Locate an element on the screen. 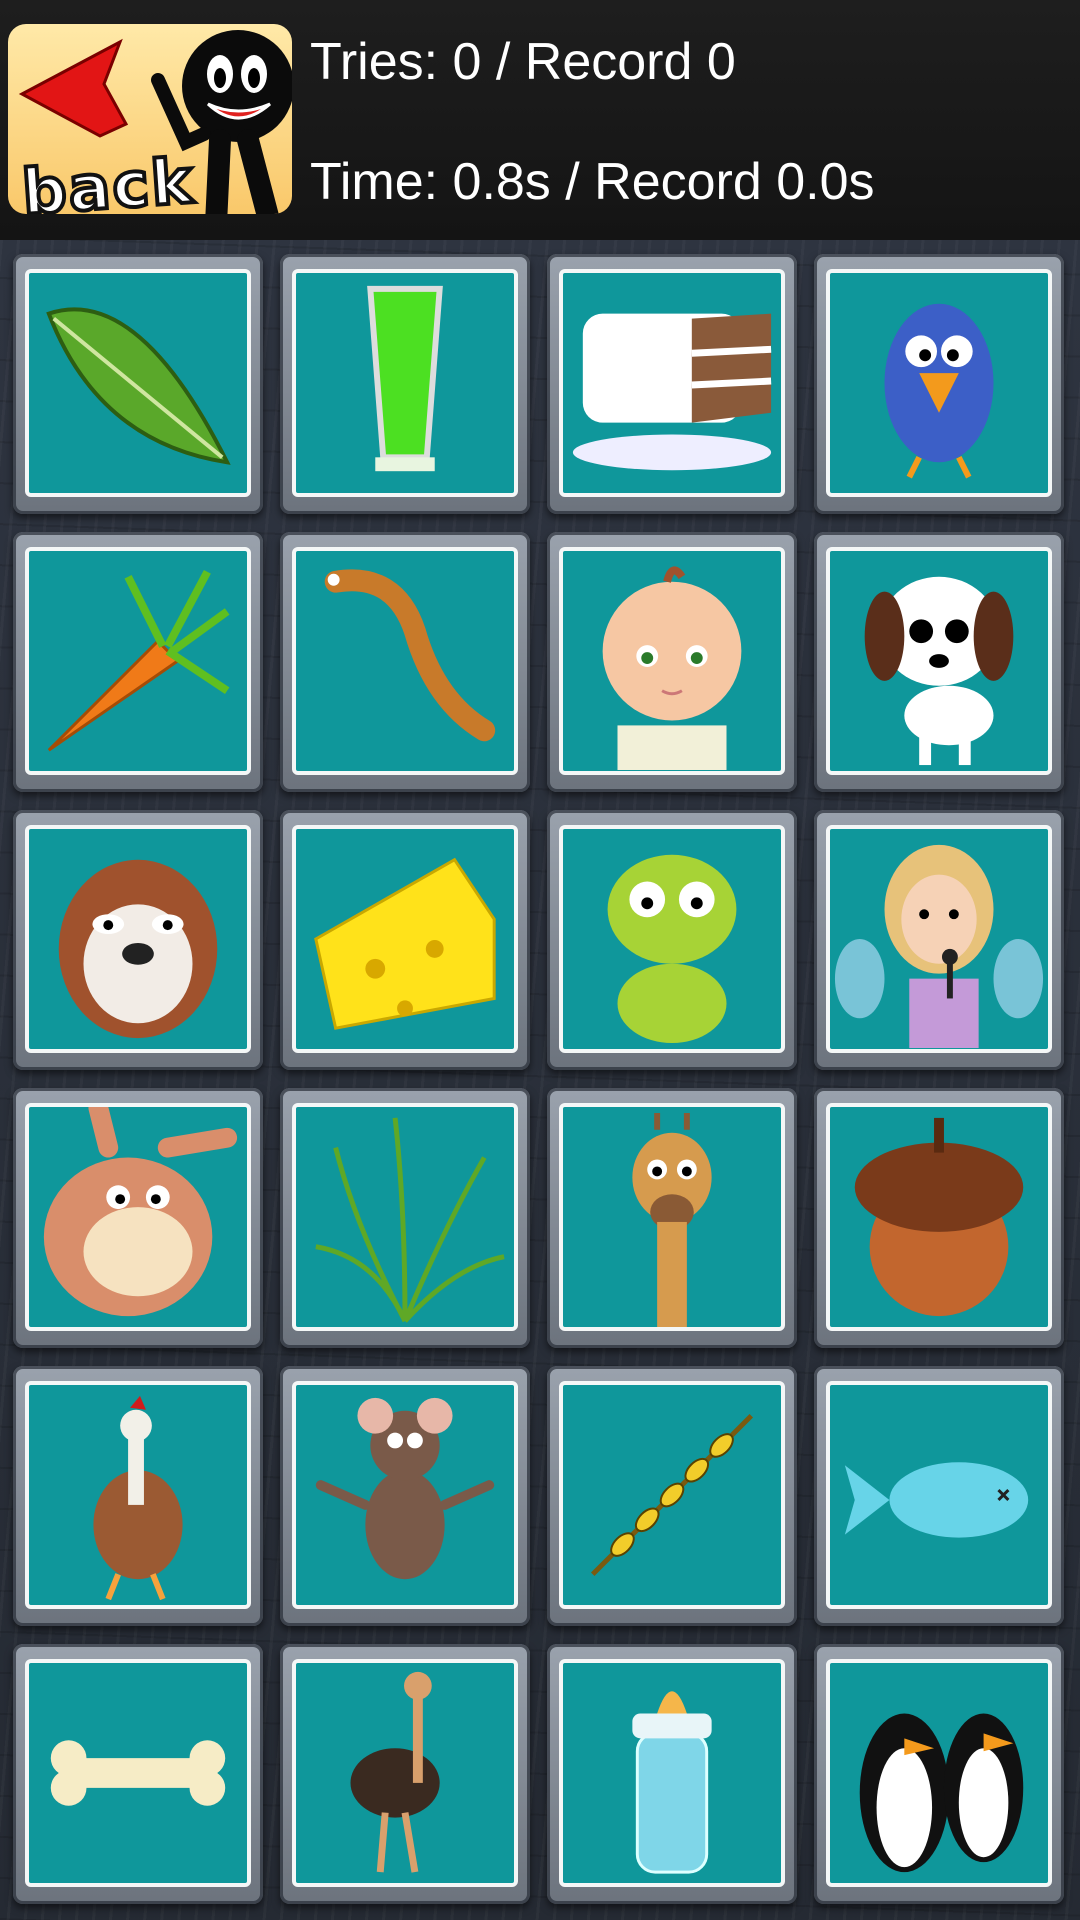  cheese-icon is located at coordinates (405, 943).